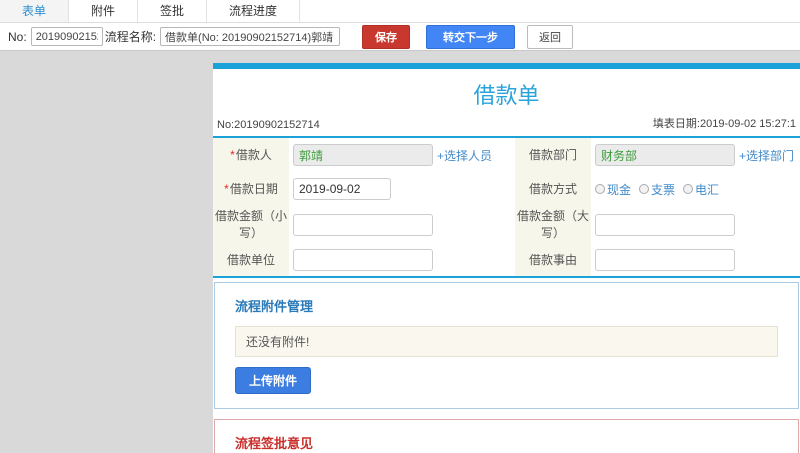  What do you see at coordinates (506, 95) in the screenshot?
I see `page-title: 借款单` at bounding box center [506, 95].